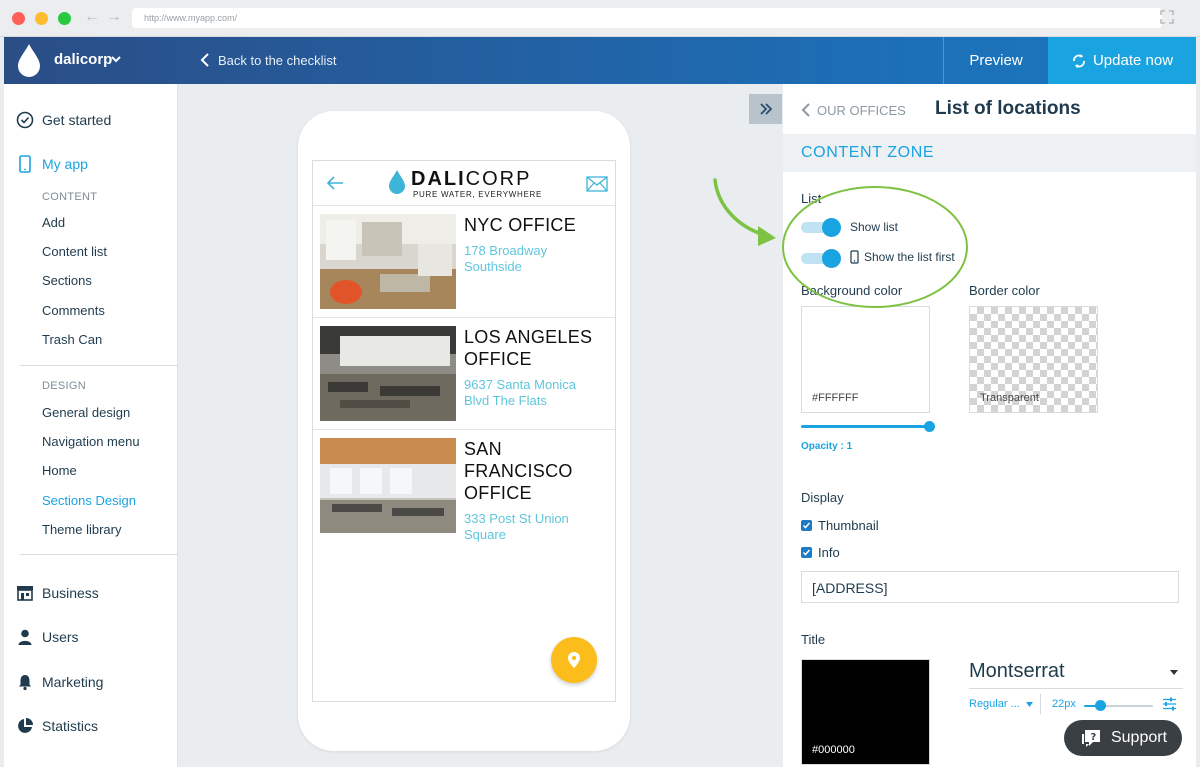 This screenshot has height=767, width=1200. I want to click on opacity-value: Opacity : 1, so click(827, 446).